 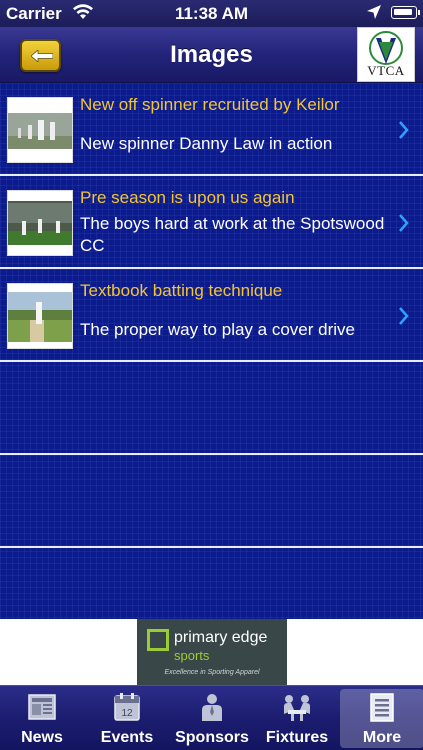 I want to click on vtca-logo: VTCA, so click(x=386, y=54).